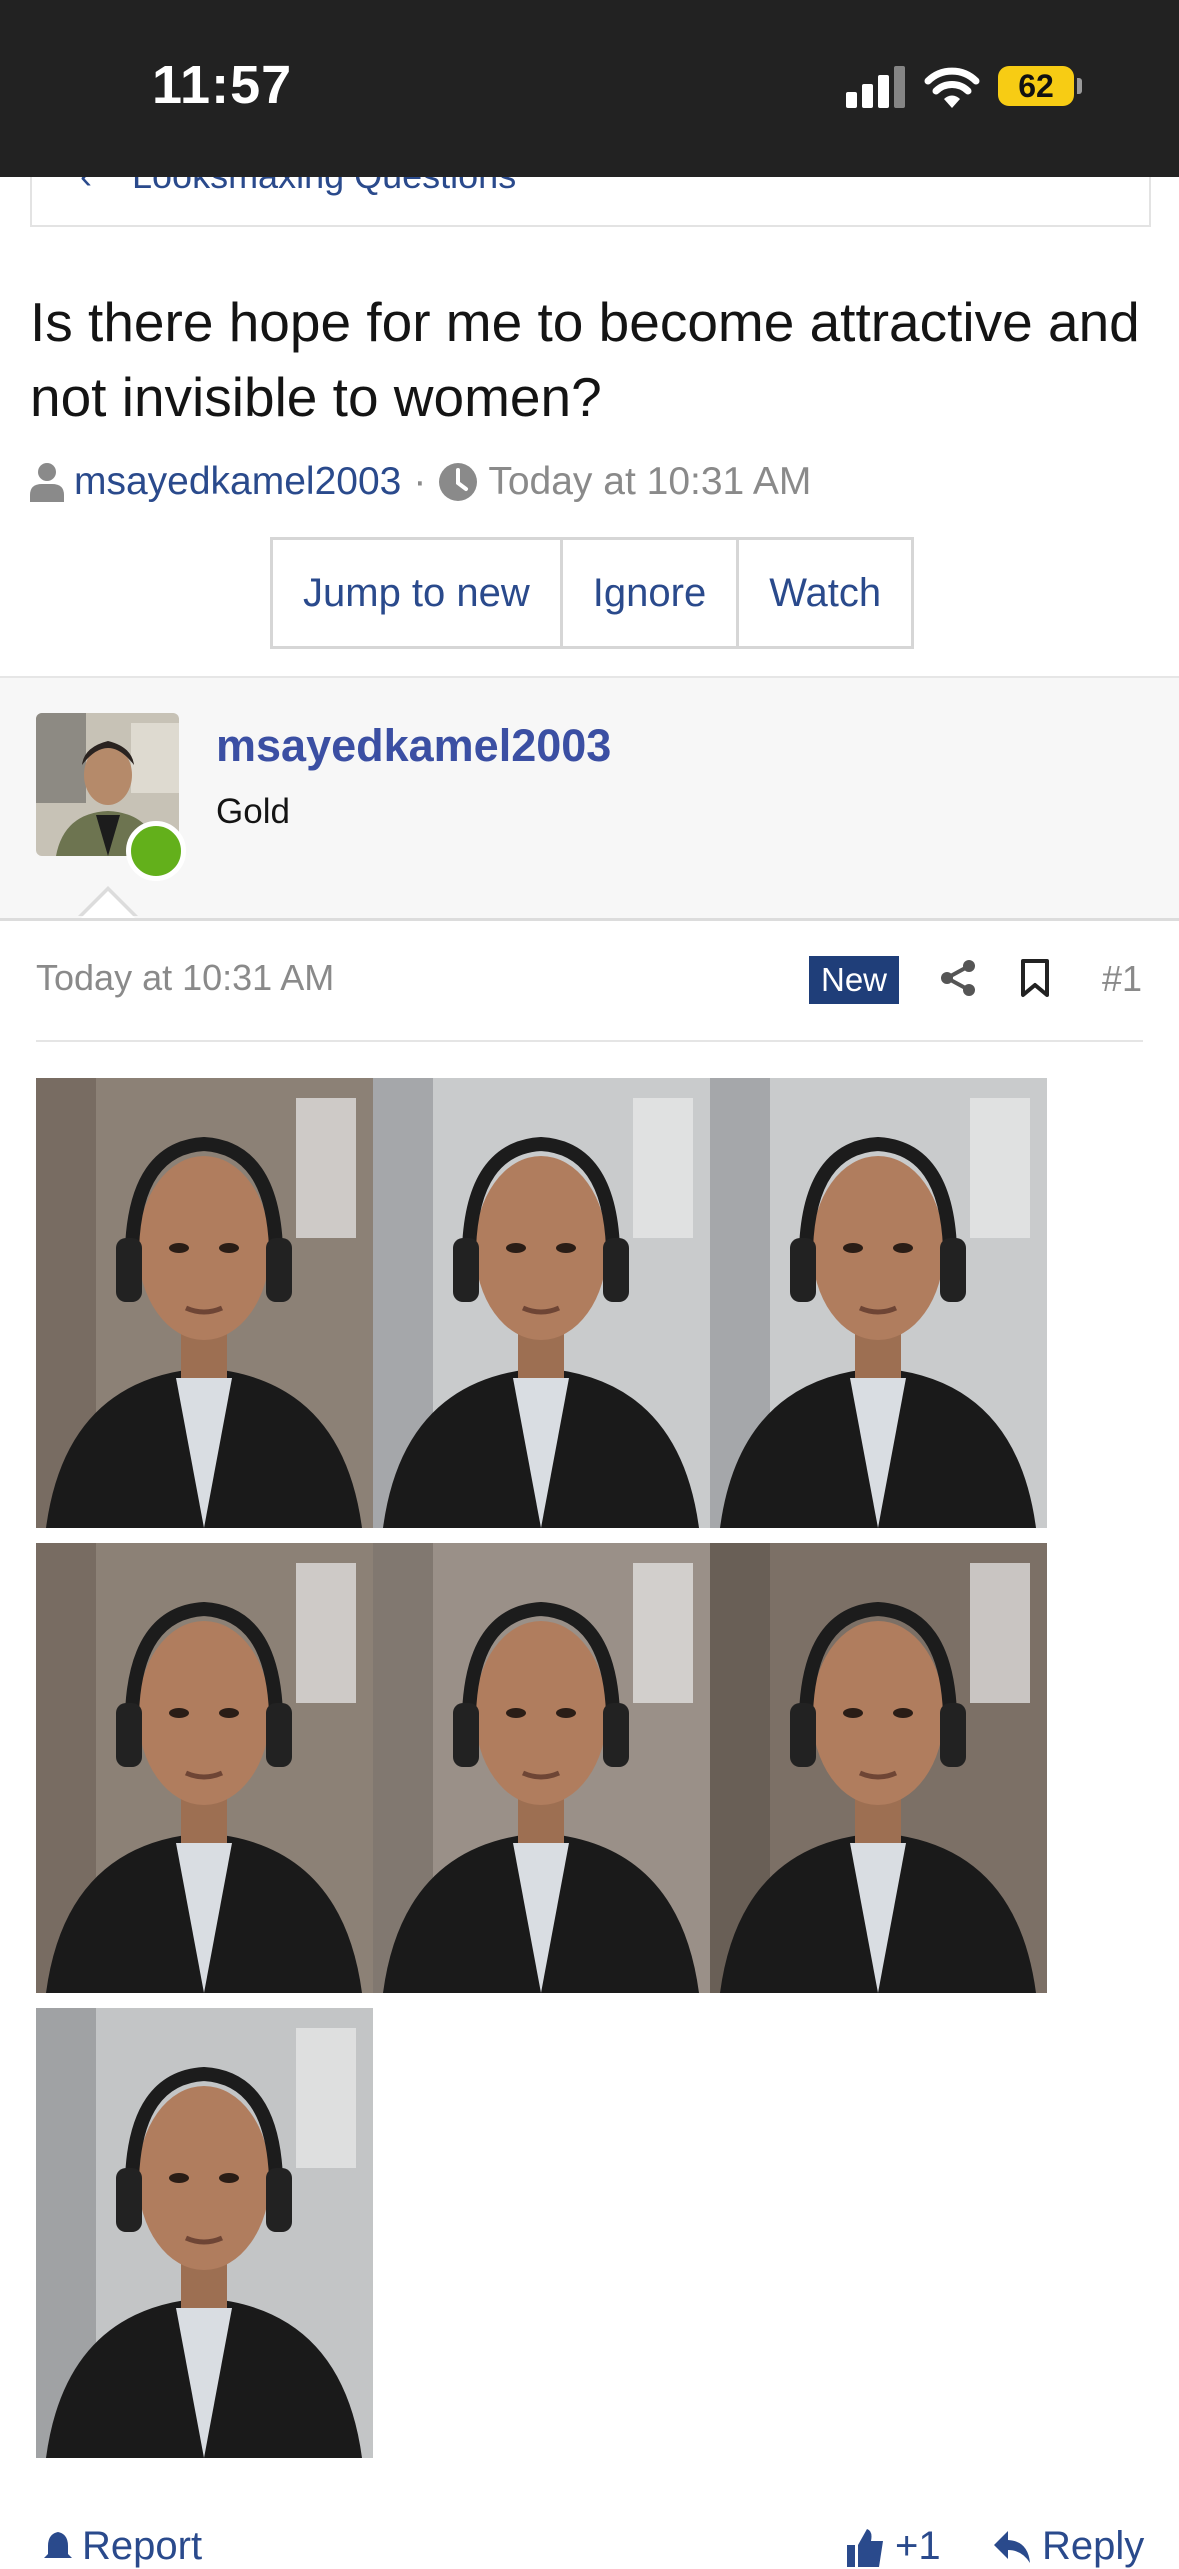  I want to click on breadcrumb: ‹ Looksmaxing Questions, so click(590, 202).